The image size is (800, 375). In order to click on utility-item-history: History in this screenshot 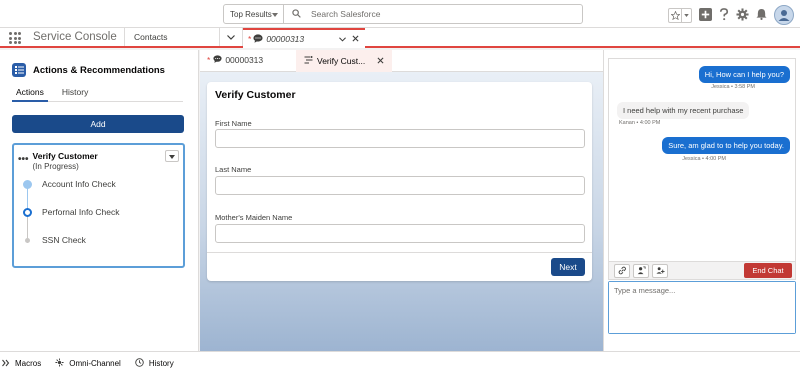, I will do `click(154, 363)`.